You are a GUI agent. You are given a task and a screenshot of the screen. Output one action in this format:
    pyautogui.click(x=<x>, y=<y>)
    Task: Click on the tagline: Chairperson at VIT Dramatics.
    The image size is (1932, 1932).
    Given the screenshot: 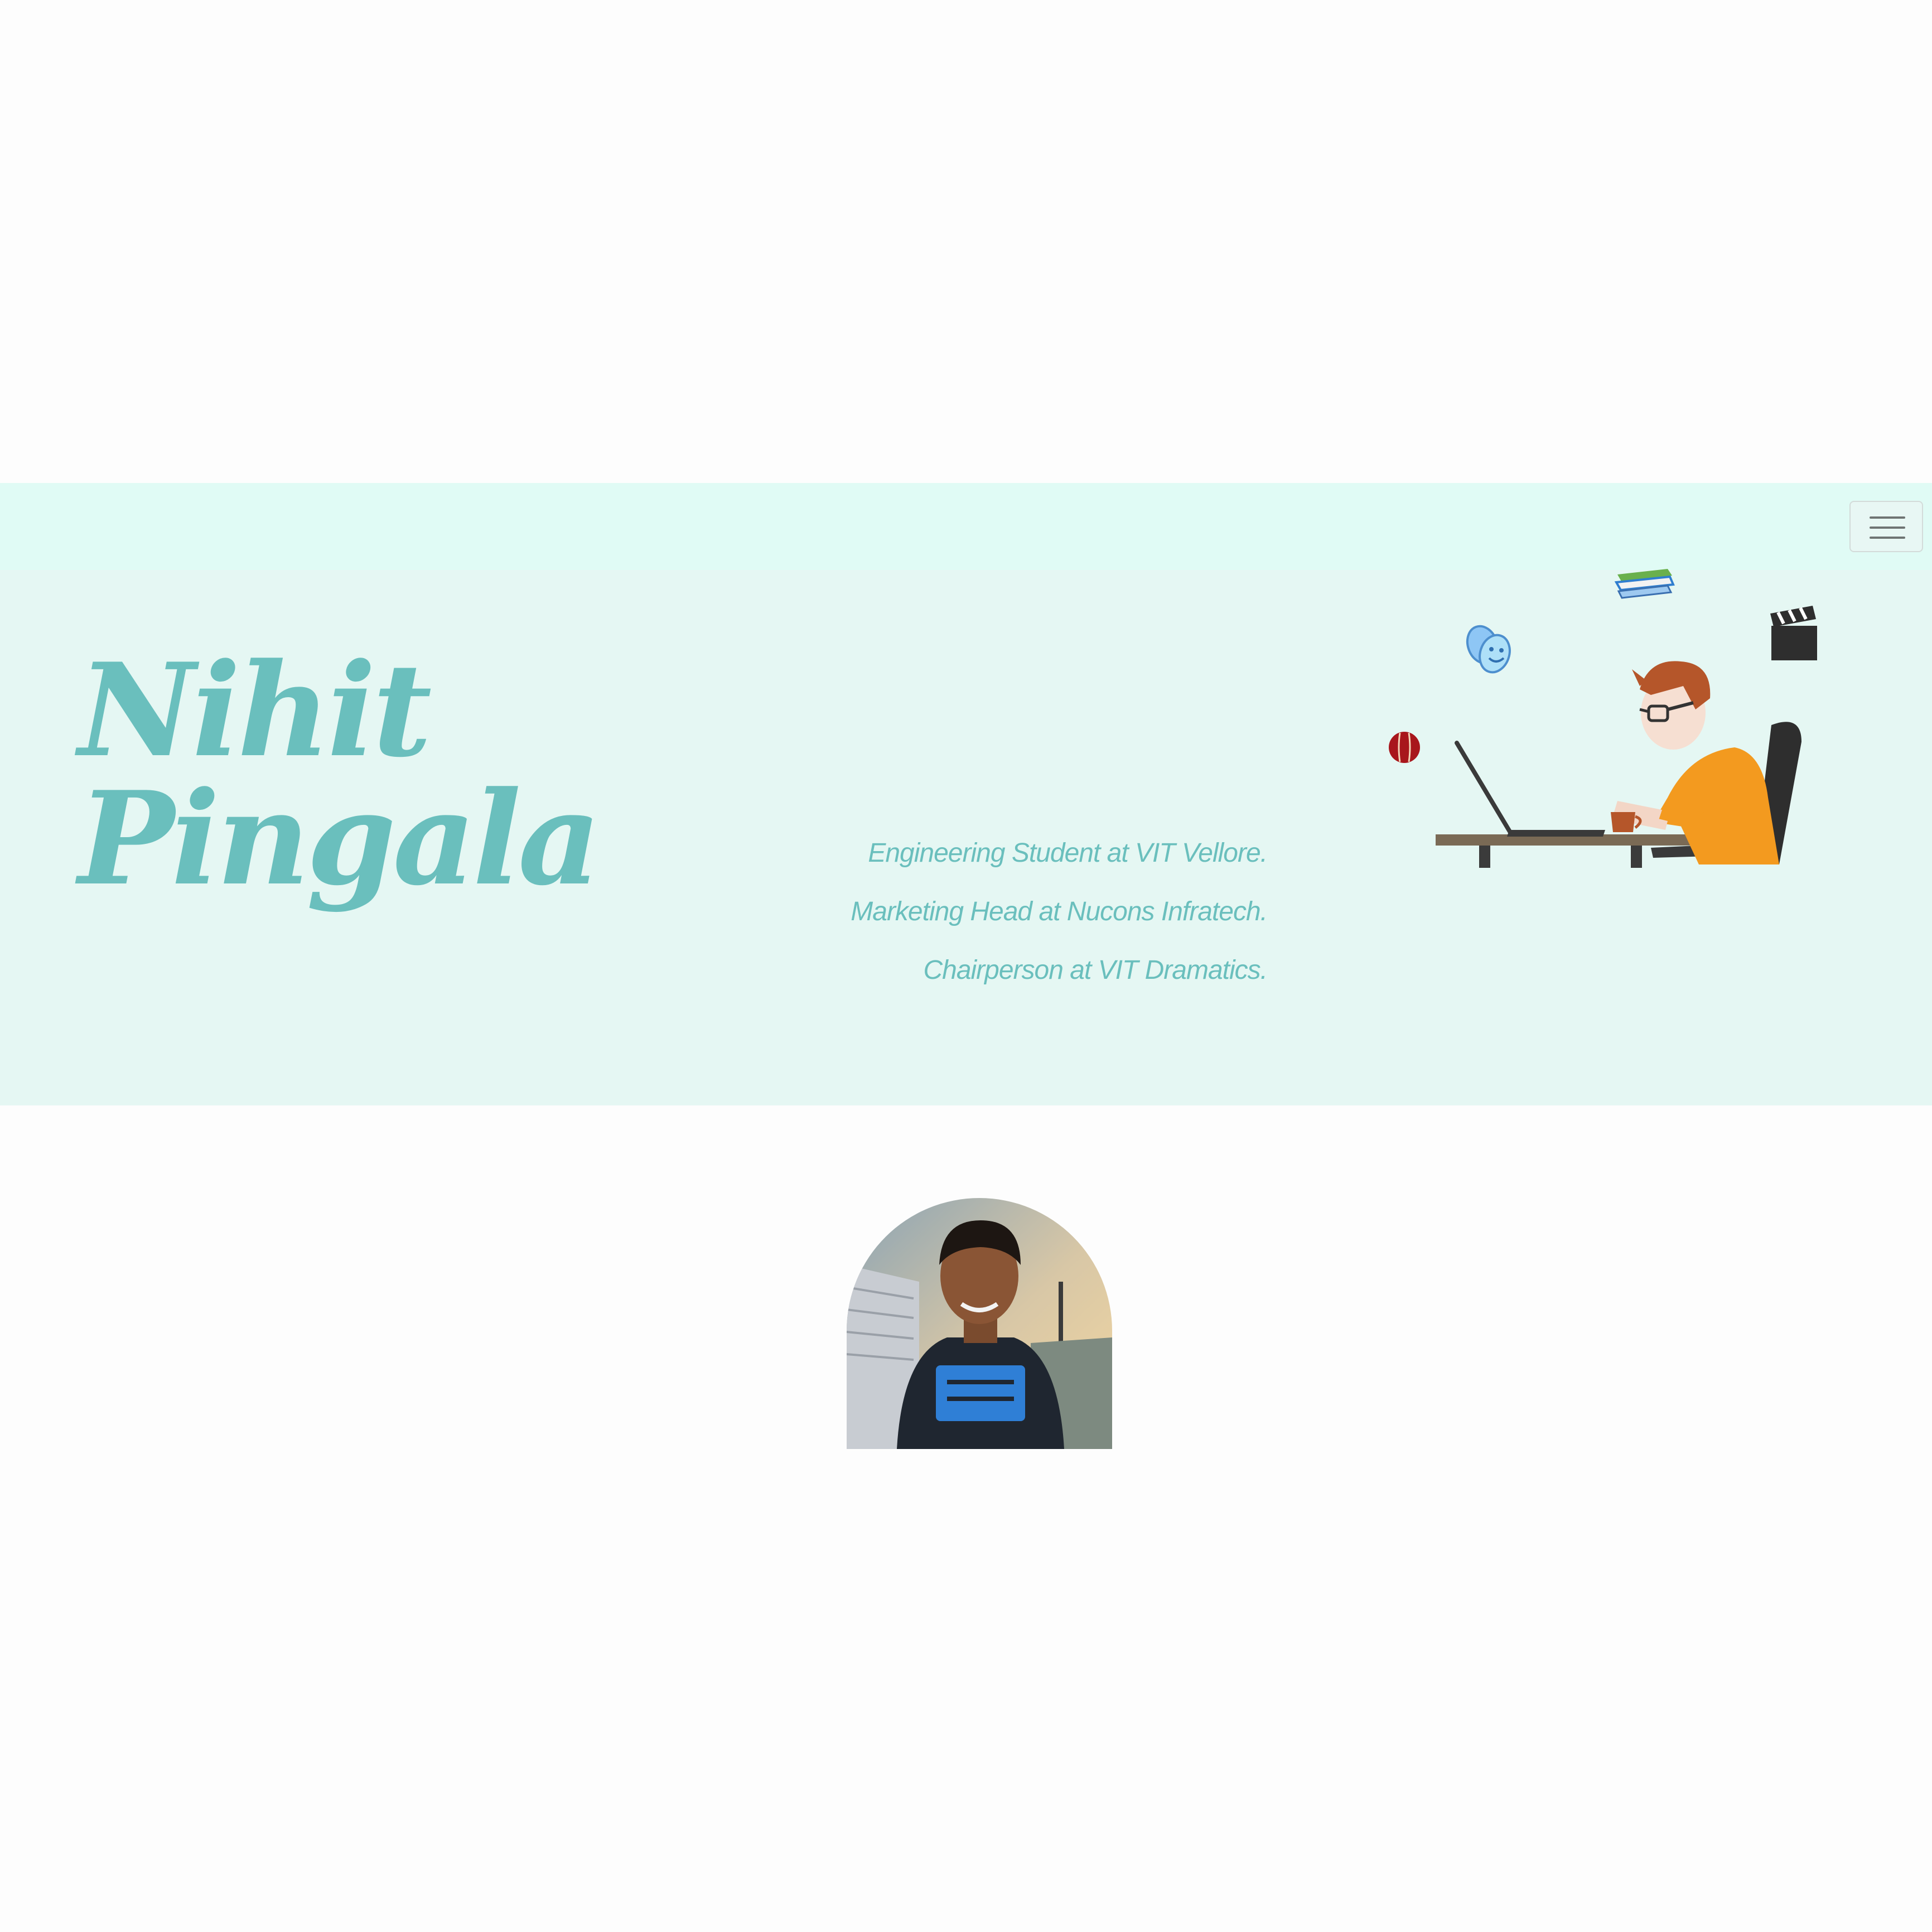 What is the action you would take?
    pyautogui.click(x=1095, y=970)
    